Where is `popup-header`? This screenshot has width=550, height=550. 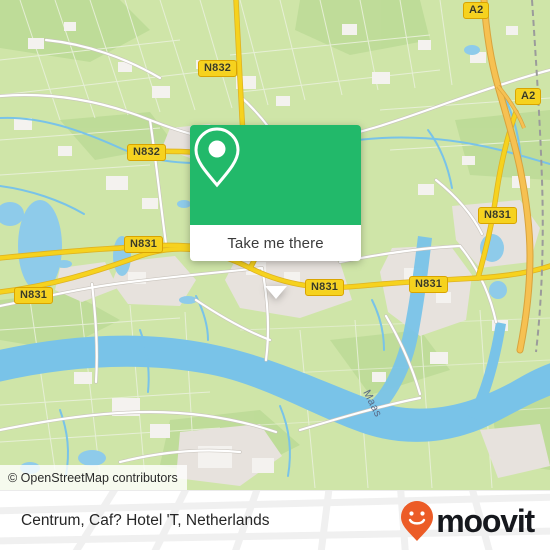
popup-header is located at coordinates (275, 175).